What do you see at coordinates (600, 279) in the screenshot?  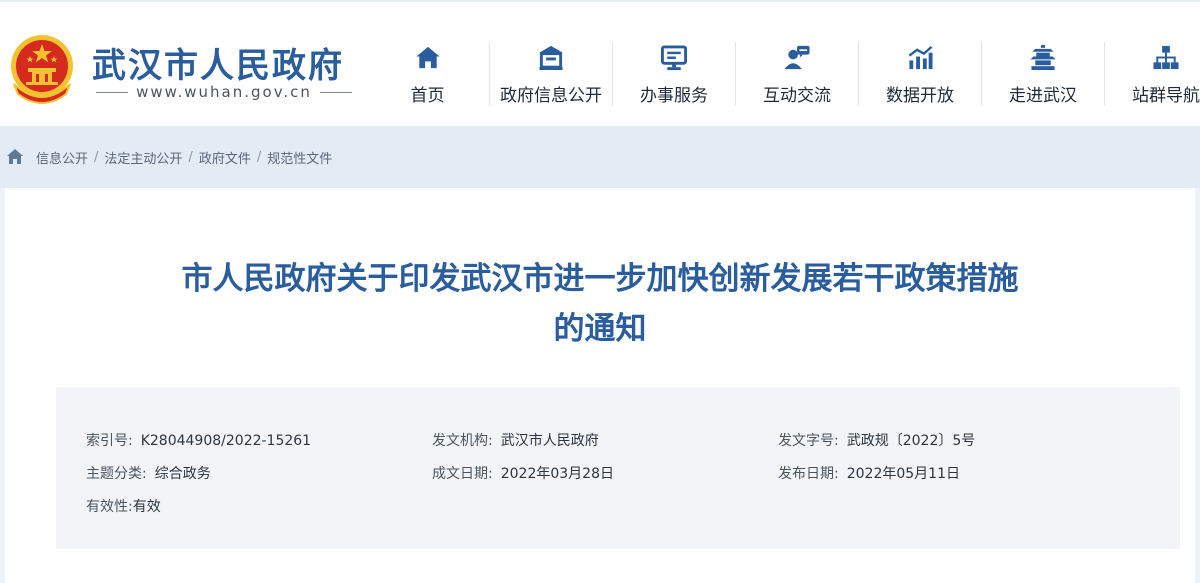 I see `article-title-line: 市人民政府关于印发武汉市进一步加快创新发展若干政策措施` at bounding box center [600, 279].